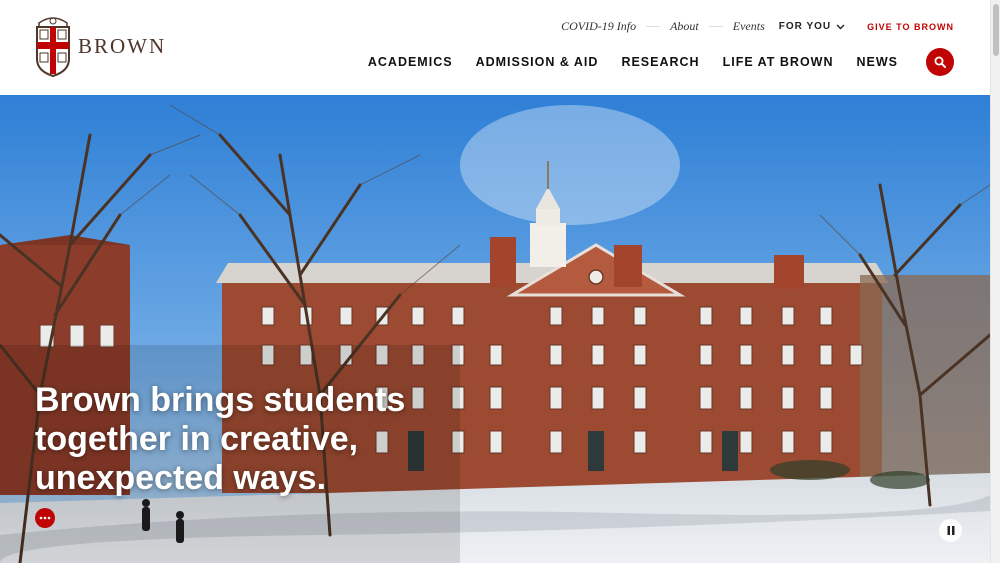 This screenshot has width=1000, height=563. I want to click on search-button, so click(940, 62).